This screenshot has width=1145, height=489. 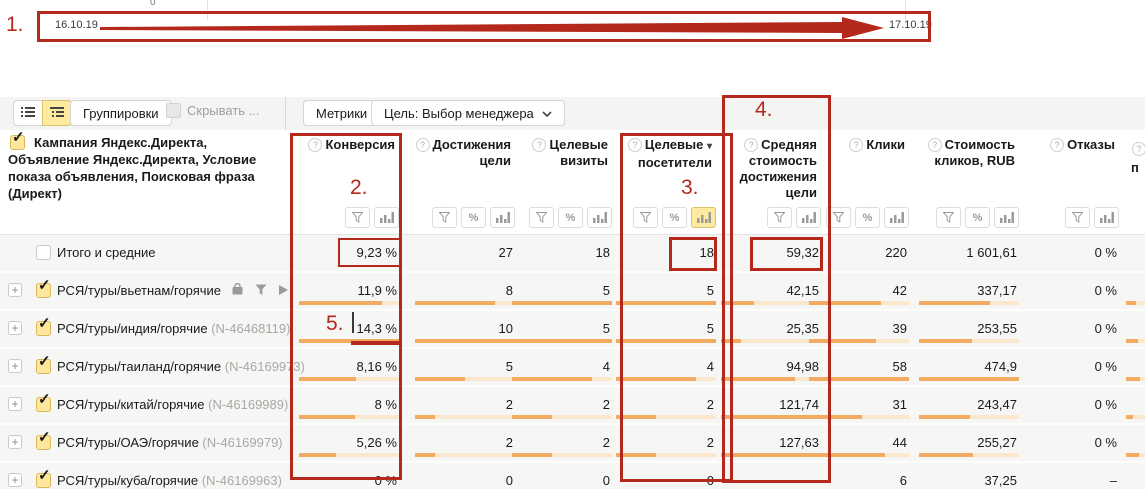 I want to click on check-icon: ✓, so click(x=44, y=475).